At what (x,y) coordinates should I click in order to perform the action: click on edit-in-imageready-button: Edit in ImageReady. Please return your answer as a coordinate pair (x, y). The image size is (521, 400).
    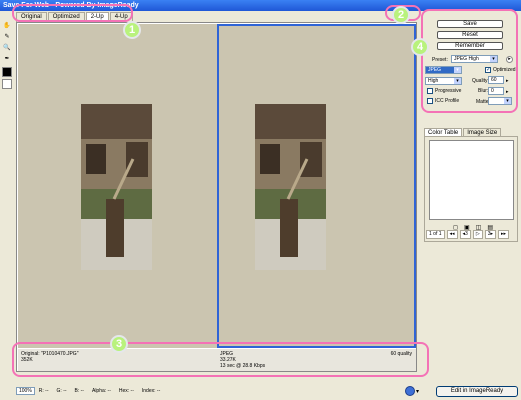
    Looking at the image, I should click on (477, 391).